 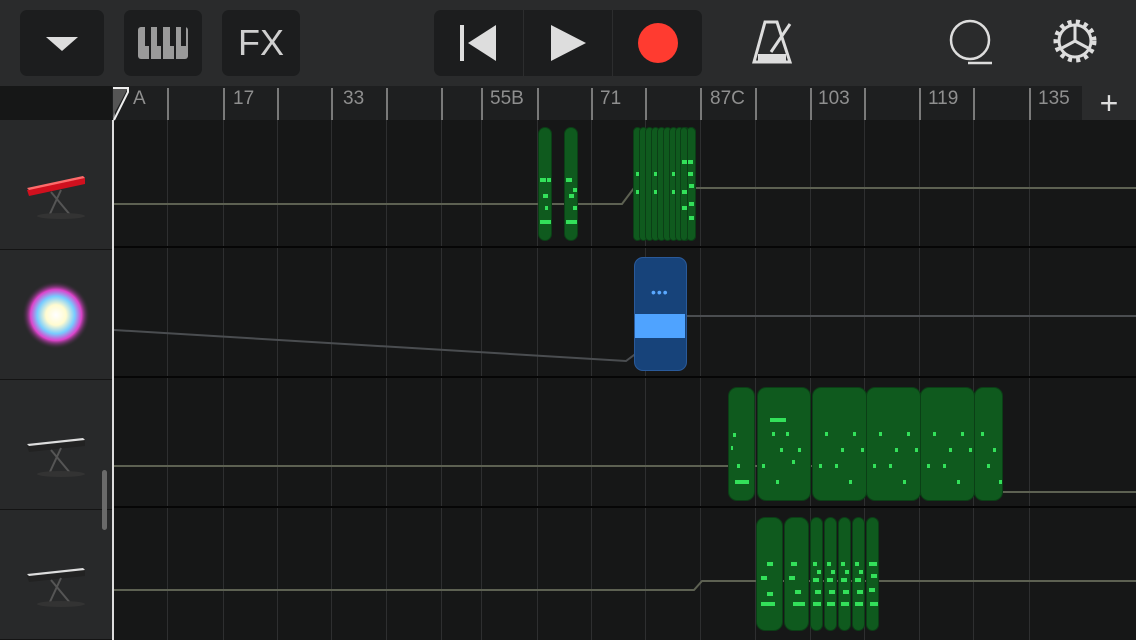 I want to click on loop-browser-button, so click(x=971, y=43).